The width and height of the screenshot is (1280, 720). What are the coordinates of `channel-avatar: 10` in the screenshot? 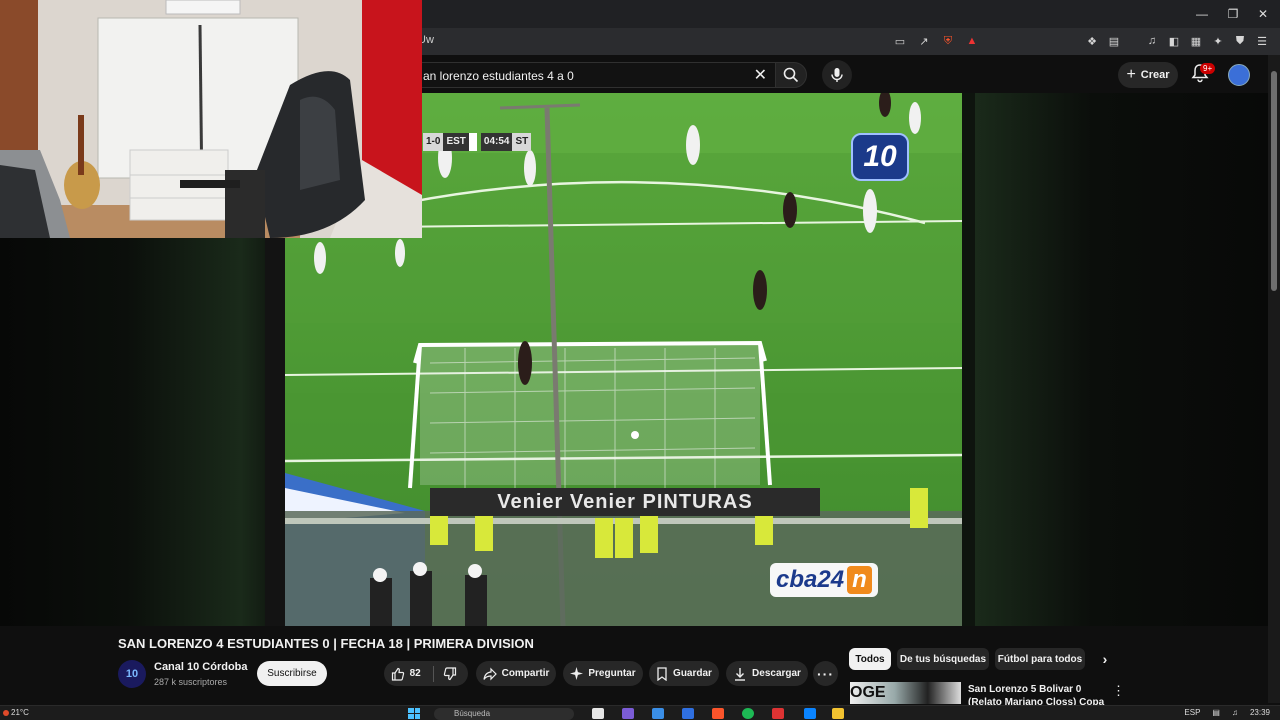 It's located at (132, 674).